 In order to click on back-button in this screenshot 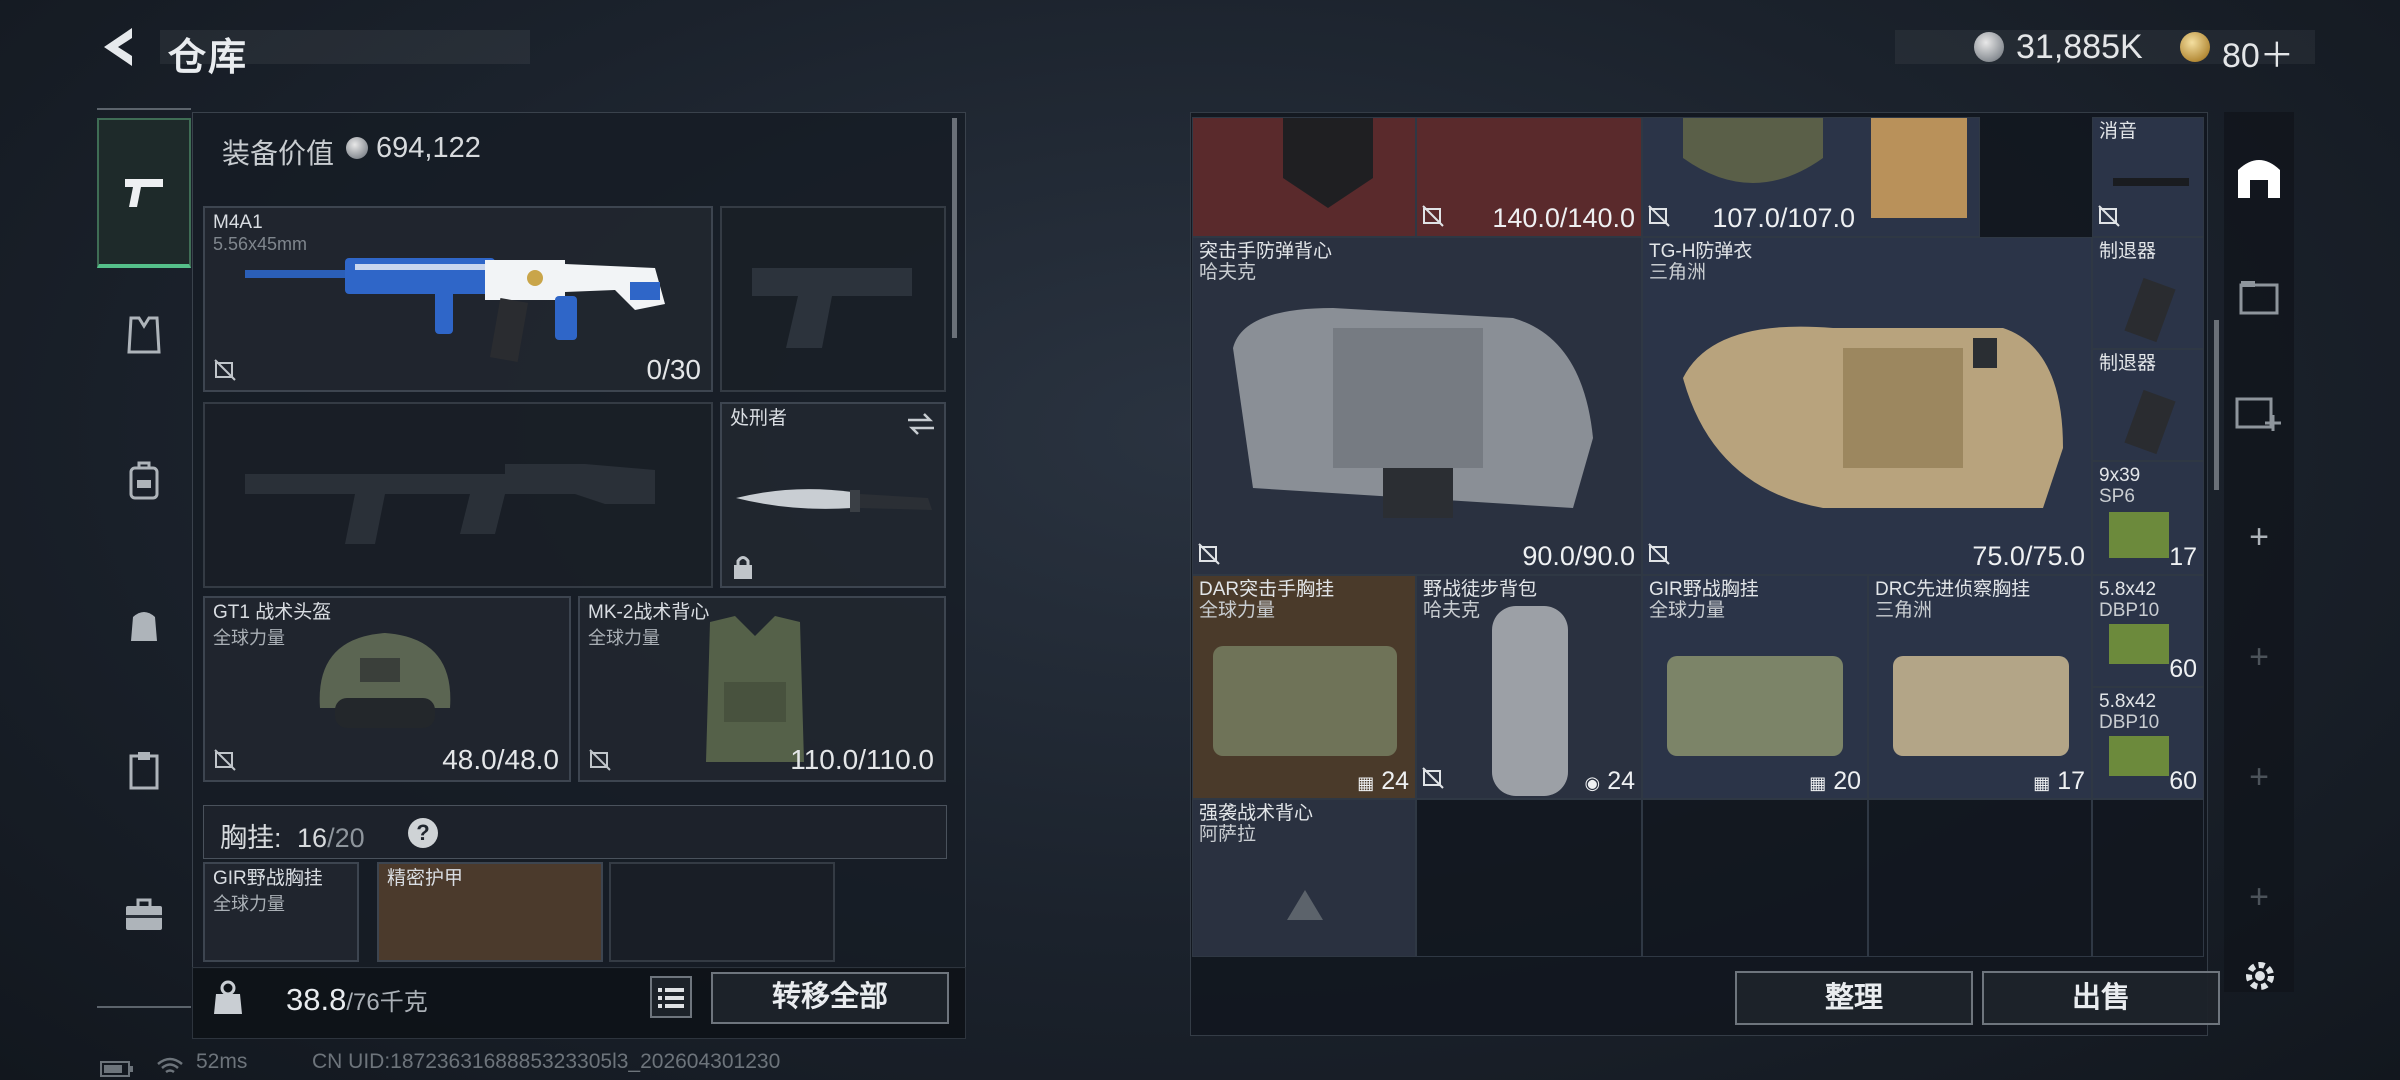, I will do `click(121, 47)`.